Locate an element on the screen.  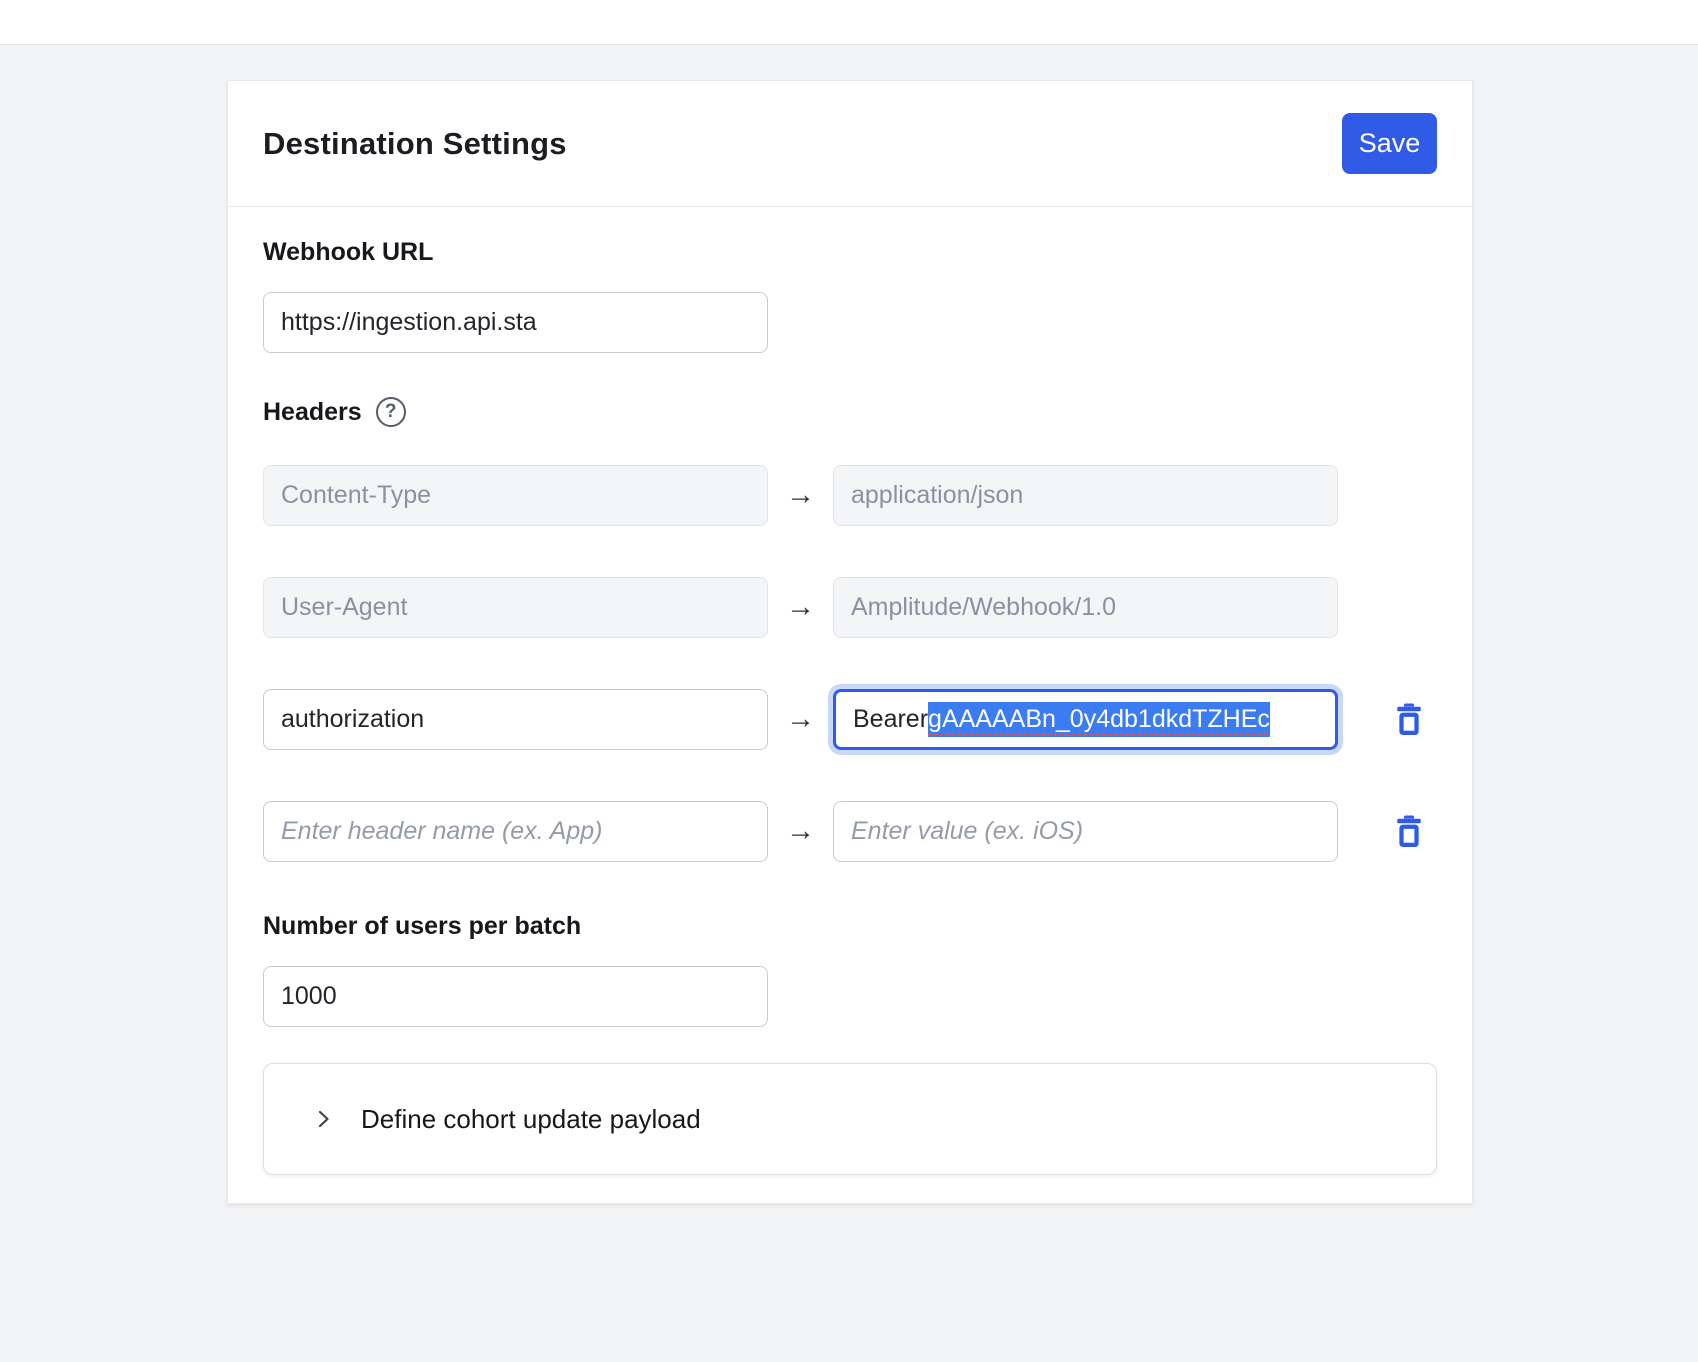
header-row-user-agent: User-Agent → Amplitude/Webhook/1.0 is located at coordinates (850, 607).